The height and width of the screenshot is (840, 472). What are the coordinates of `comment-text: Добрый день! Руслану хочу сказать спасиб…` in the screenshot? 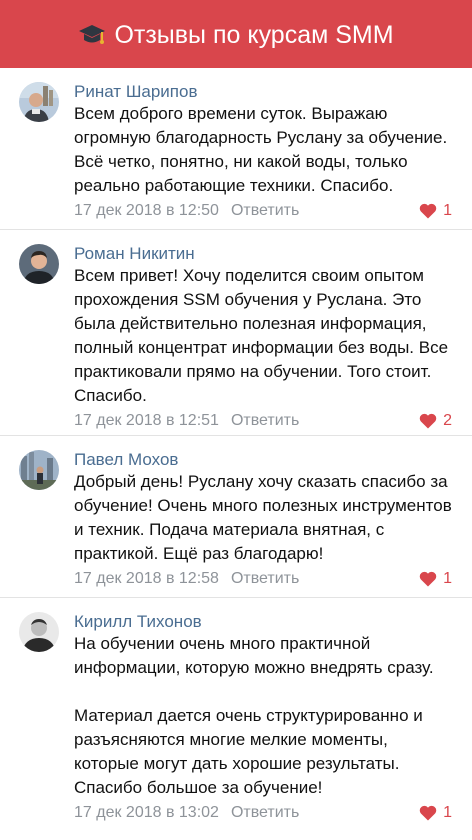 It's located at (263, 517).